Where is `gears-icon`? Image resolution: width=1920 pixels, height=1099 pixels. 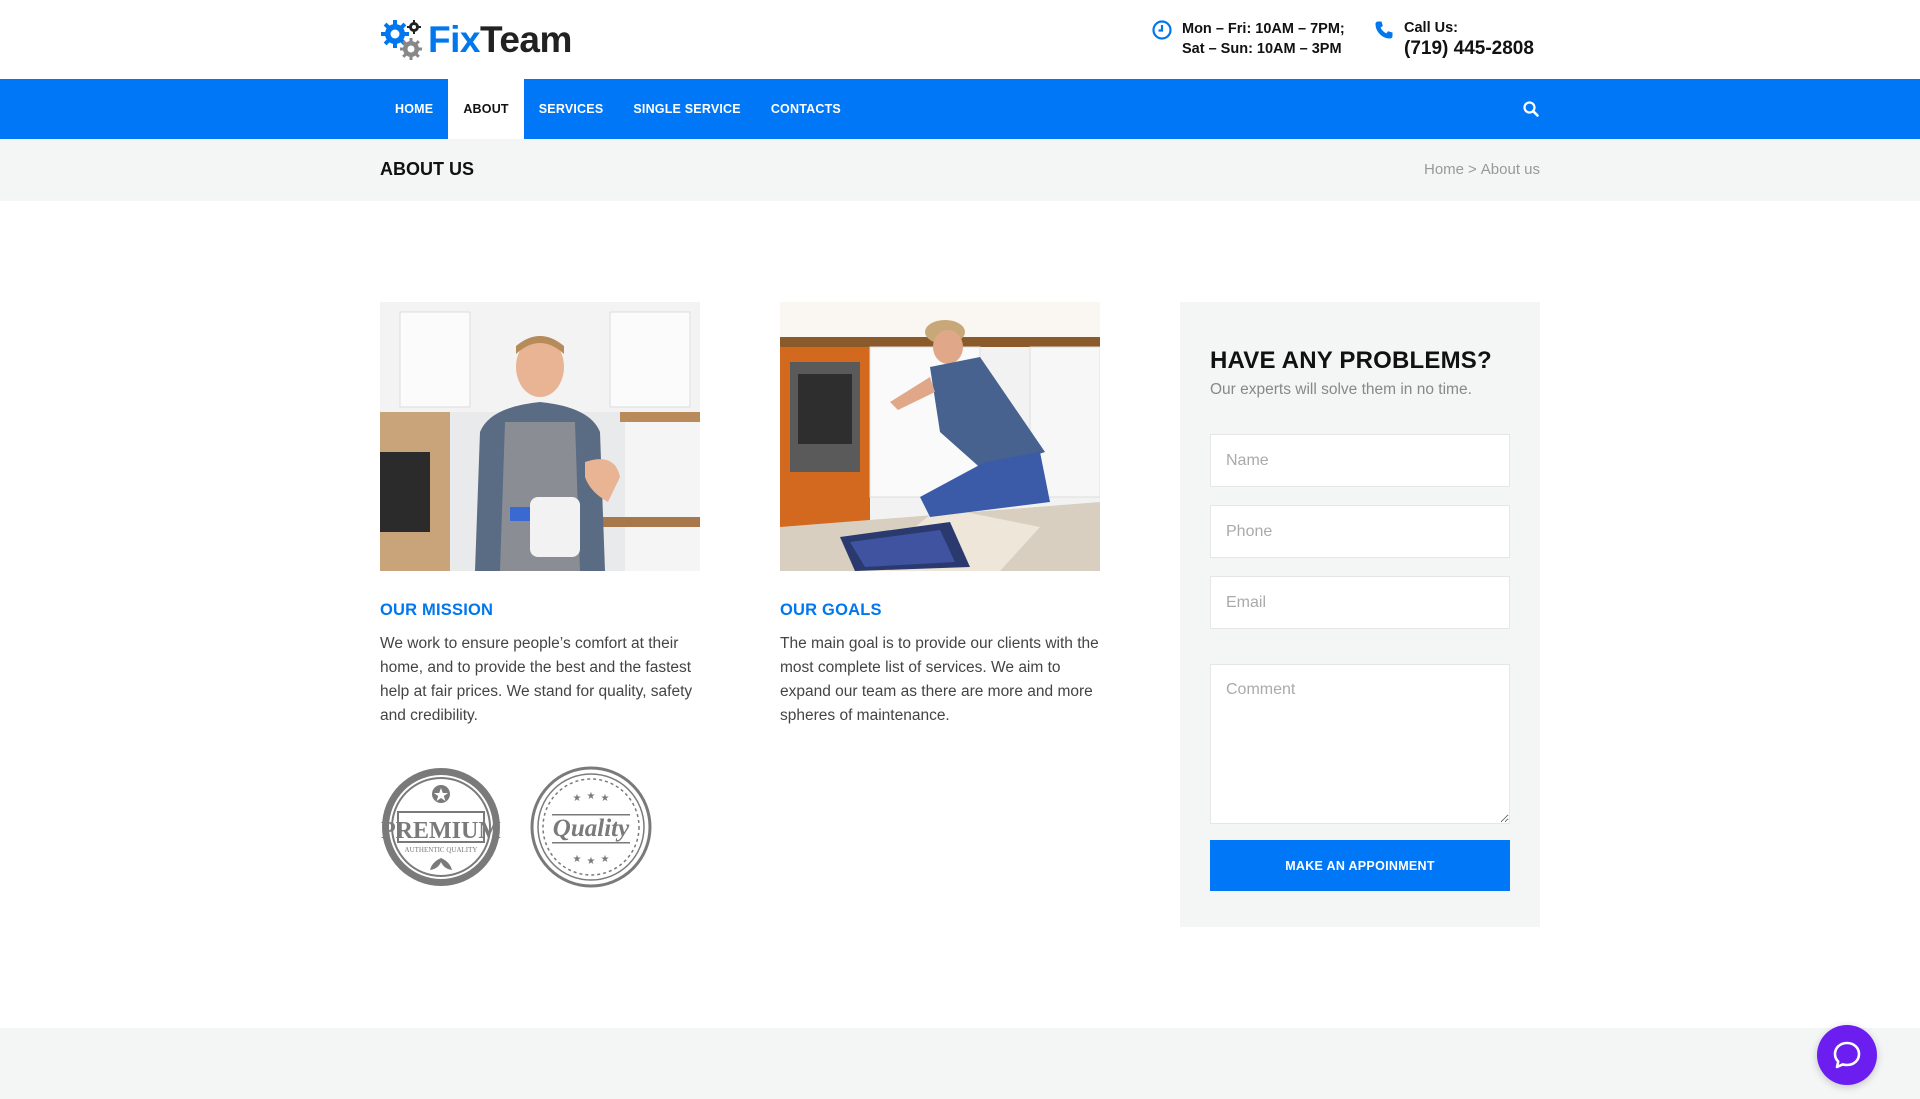 gears-icon is located at coordinates (402, 40).